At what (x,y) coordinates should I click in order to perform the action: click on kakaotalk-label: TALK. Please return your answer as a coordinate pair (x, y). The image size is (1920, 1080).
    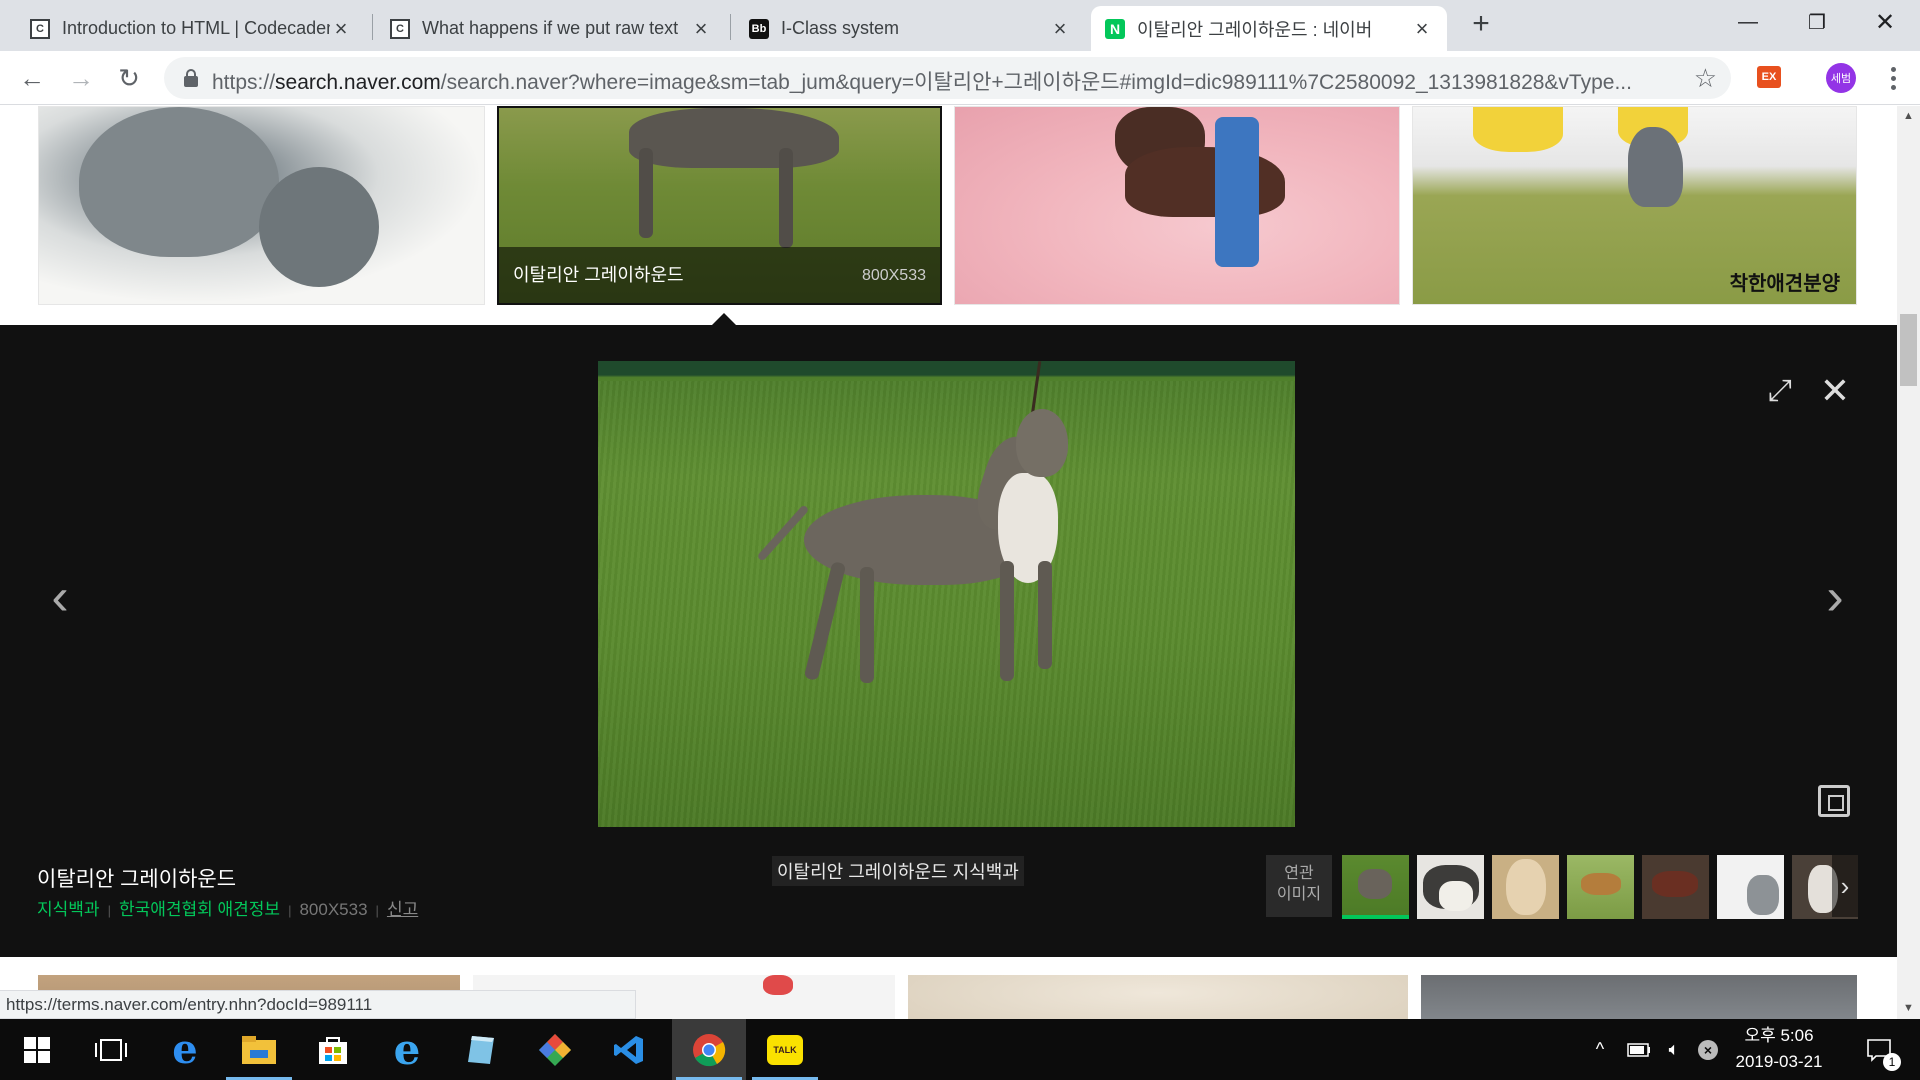
    Looking at the image, I should click on (785, 1049).